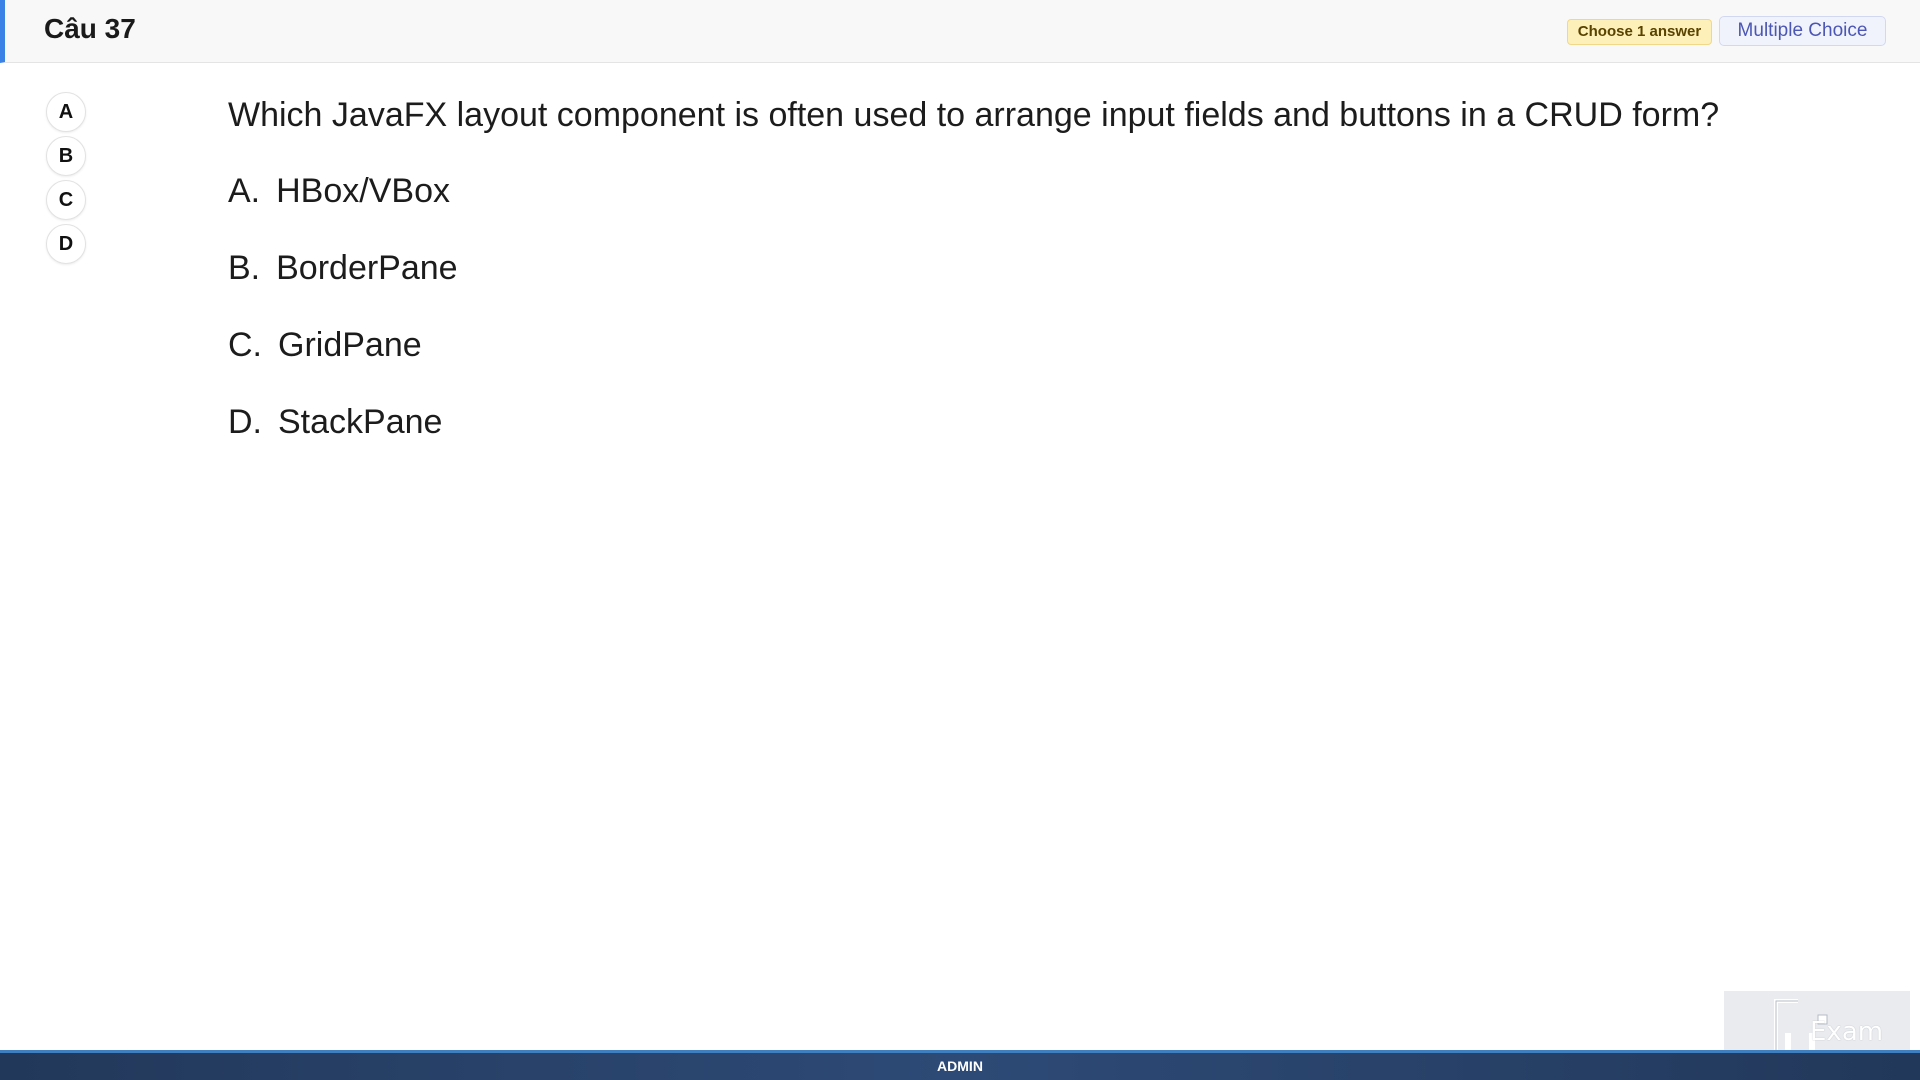  I want to click on choose-answer-badge: Choose 1 answer, so click(1639, 32).